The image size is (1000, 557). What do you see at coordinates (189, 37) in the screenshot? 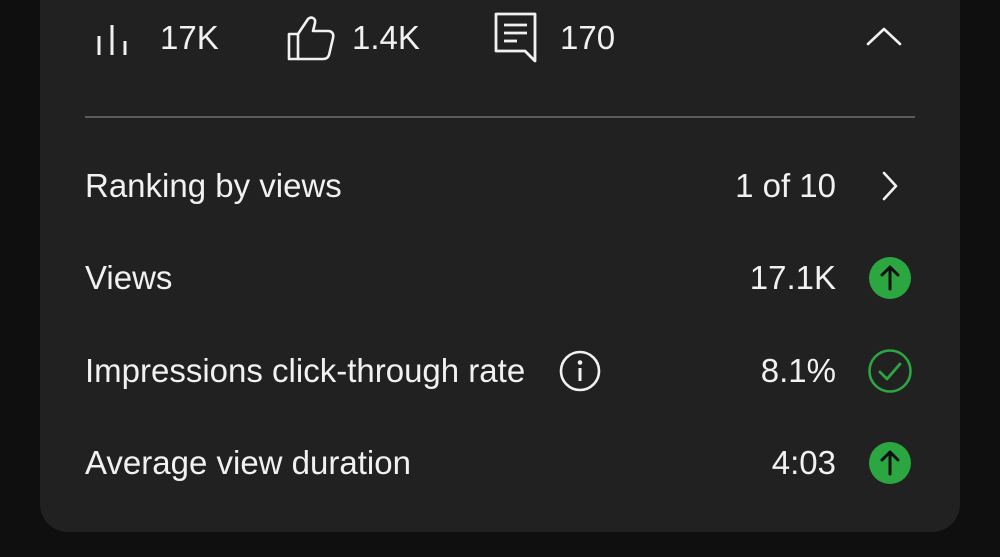
I see `views-count: 17K` at bounding box center [189, 37].